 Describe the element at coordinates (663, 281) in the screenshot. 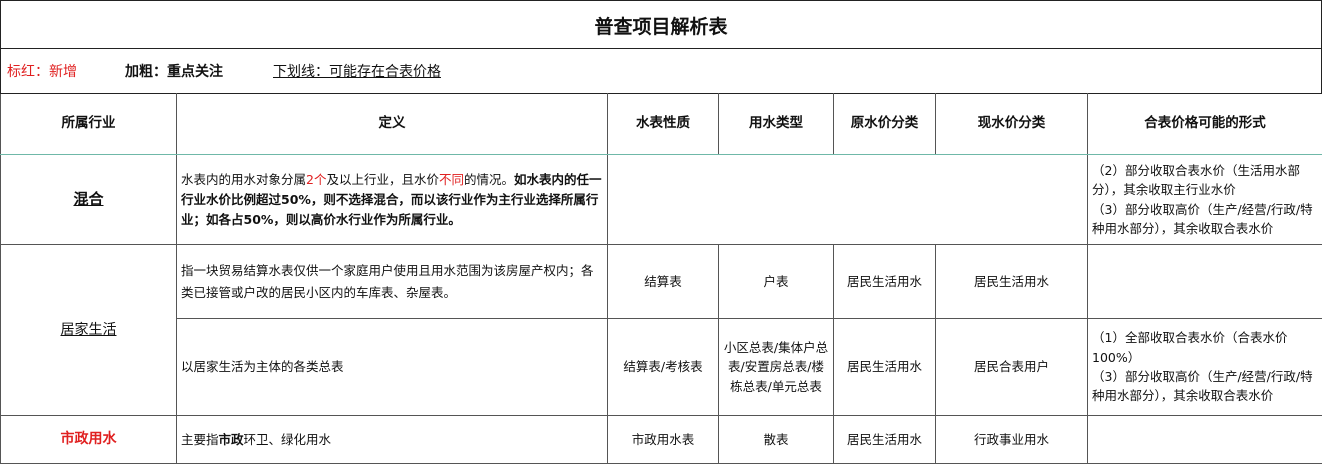

I see `meter-type-cell: 结算表` at that location.